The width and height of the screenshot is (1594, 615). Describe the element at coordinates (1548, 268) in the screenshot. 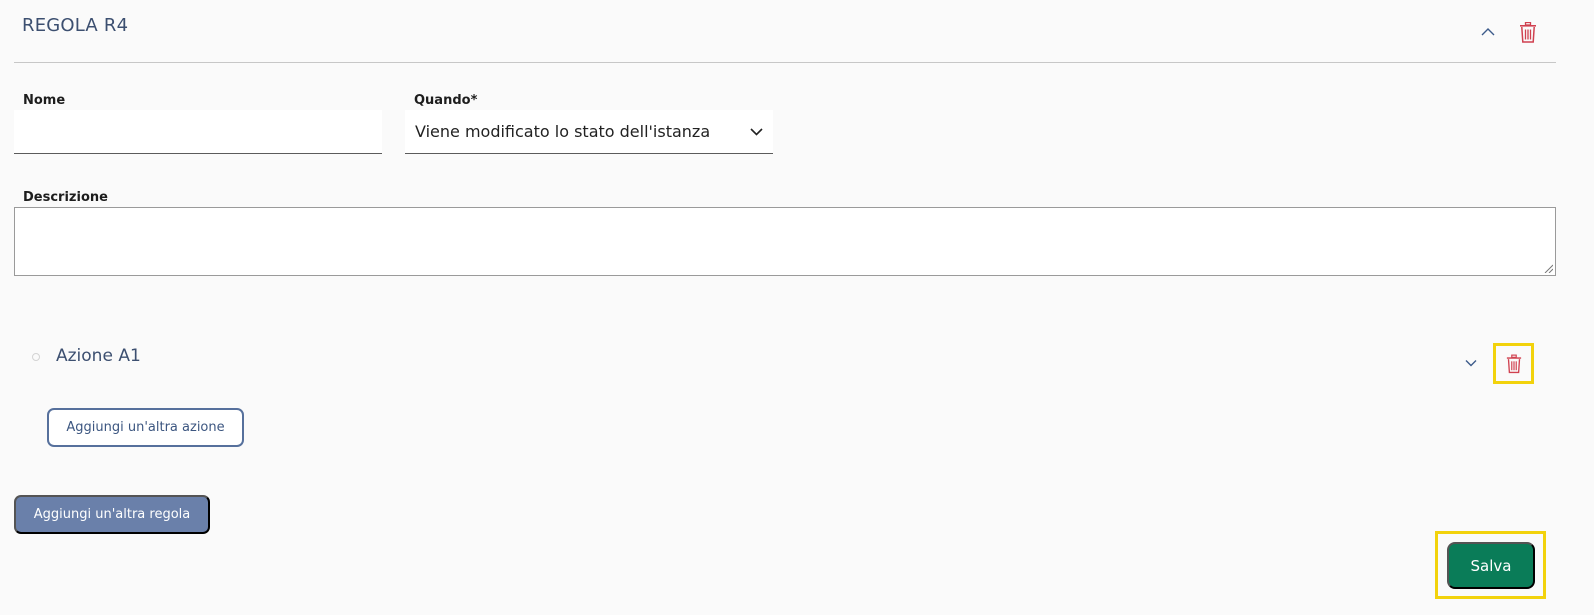

I see `resize-grip-icon` at that location.